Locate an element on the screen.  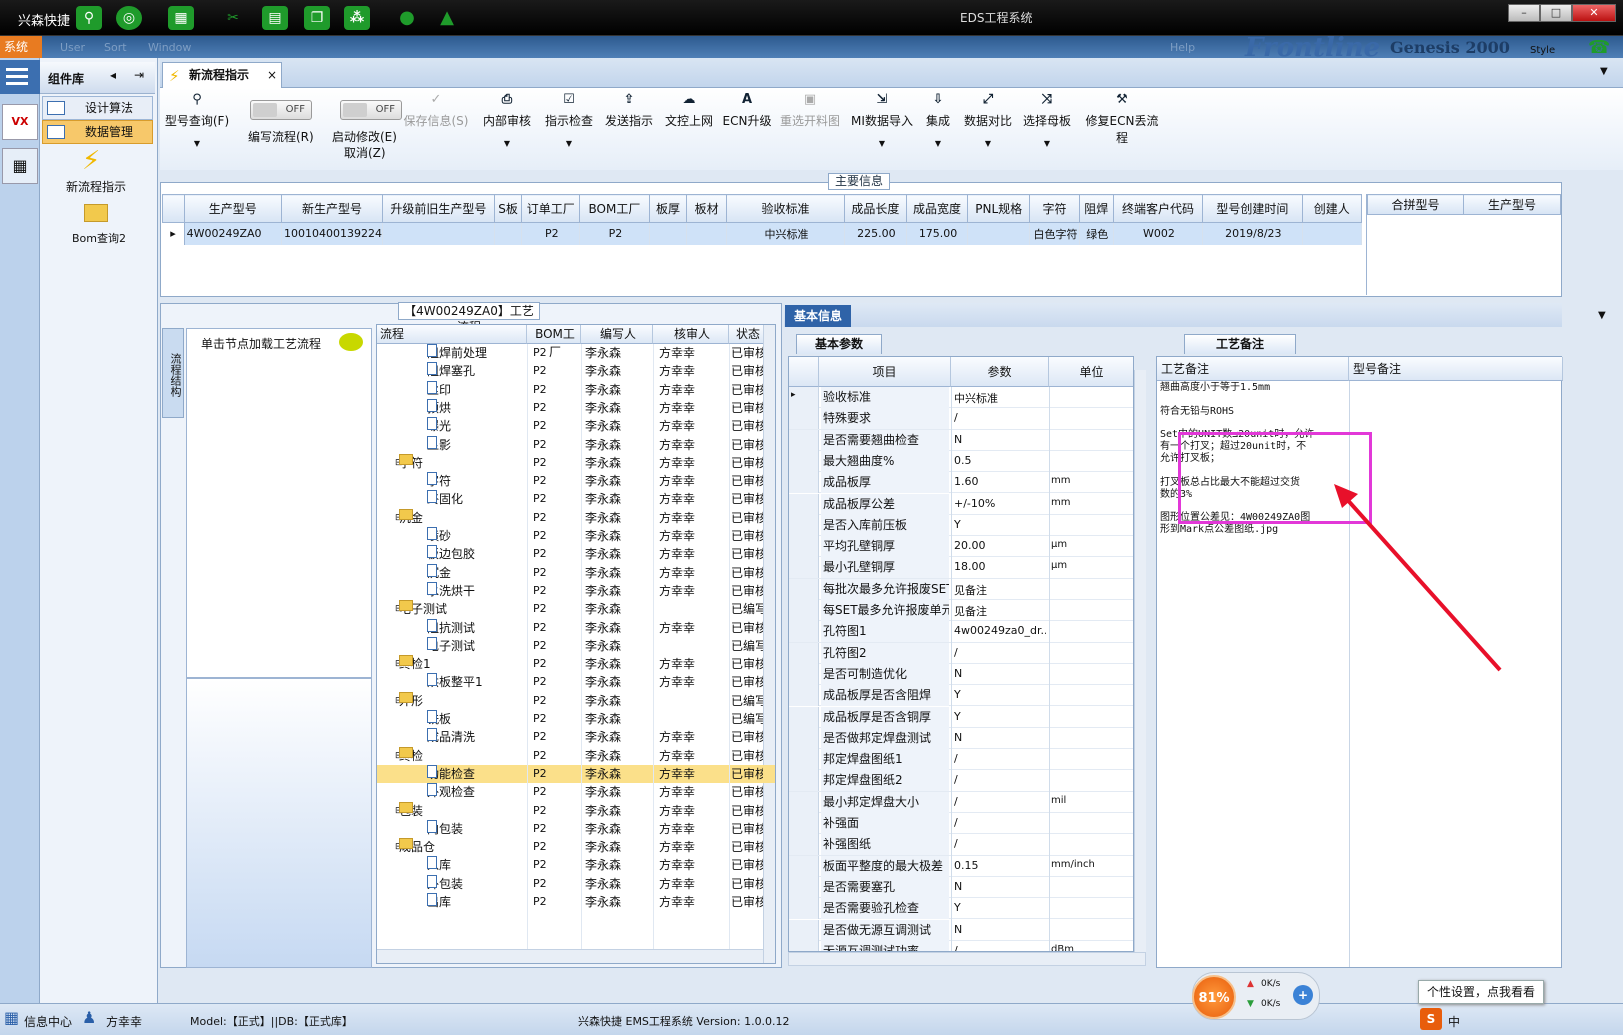
chart-icon: ▲ is located at coordinates (447, 18).